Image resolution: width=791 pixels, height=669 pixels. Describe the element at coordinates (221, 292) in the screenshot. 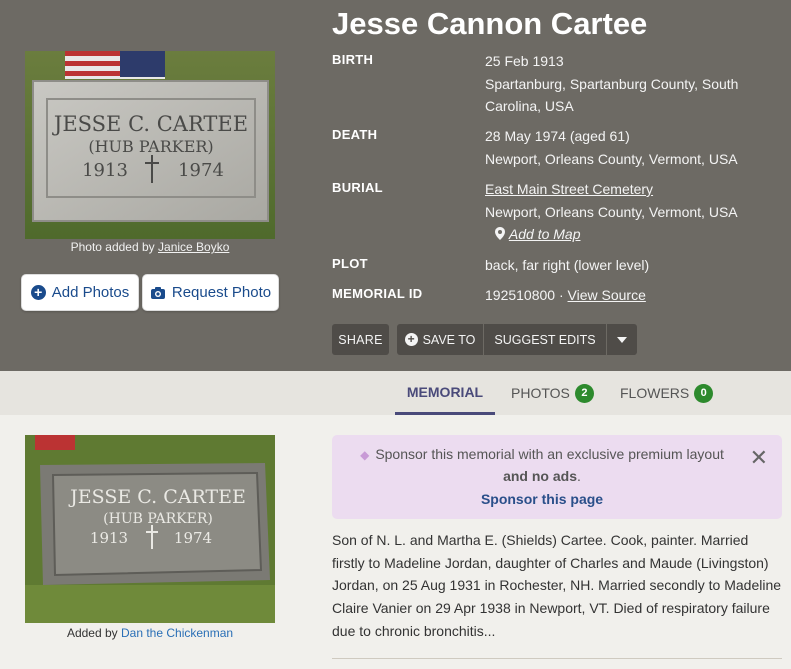

I see `request-photo-label: Request Photo` at that location.